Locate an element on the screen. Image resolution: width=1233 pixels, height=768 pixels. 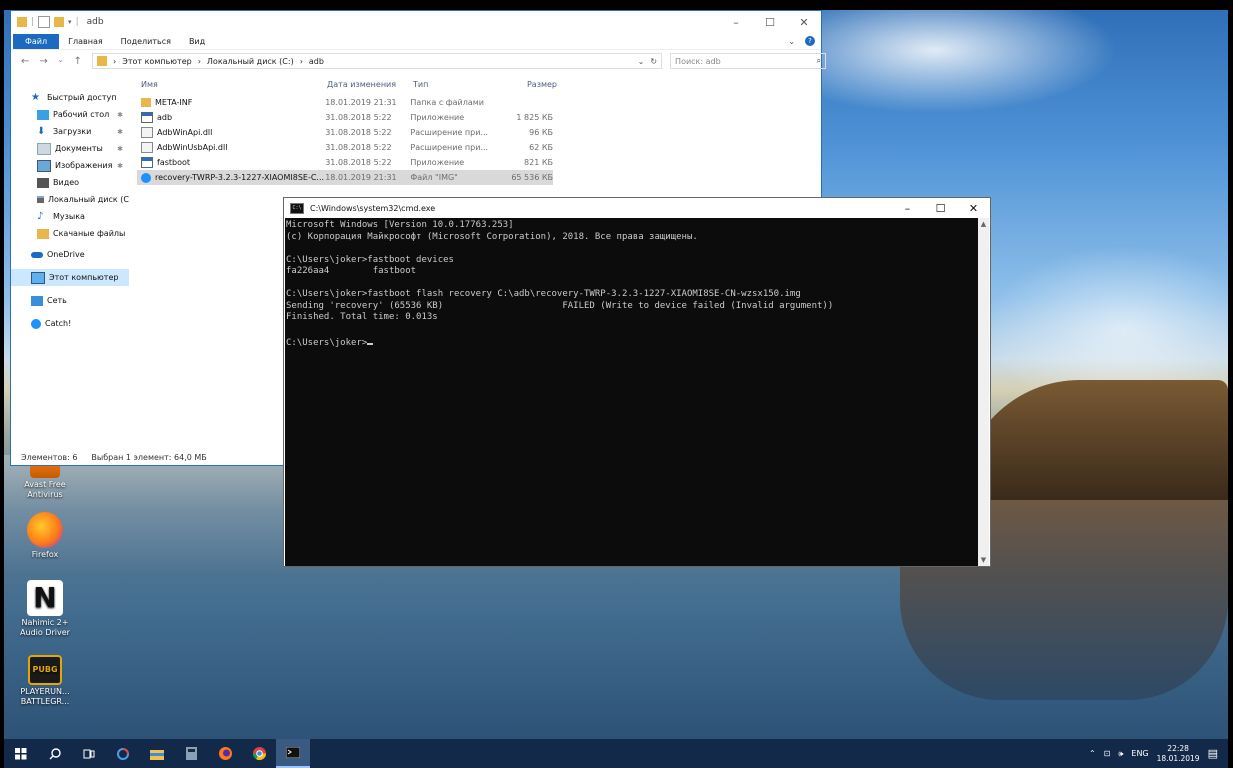
column-header-size: Размер is located at coordinates (529, 84).